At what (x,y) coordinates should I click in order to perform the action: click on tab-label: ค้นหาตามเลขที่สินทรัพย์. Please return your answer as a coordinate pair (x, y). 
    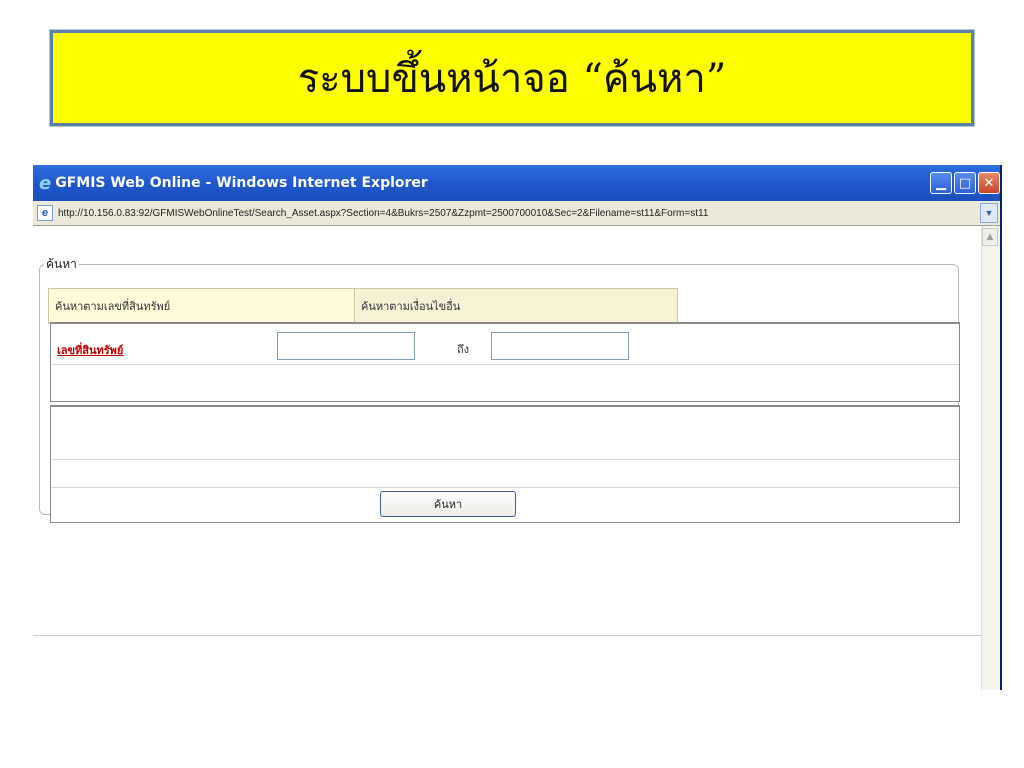
    Looking at the image, I should click on (113, 306).